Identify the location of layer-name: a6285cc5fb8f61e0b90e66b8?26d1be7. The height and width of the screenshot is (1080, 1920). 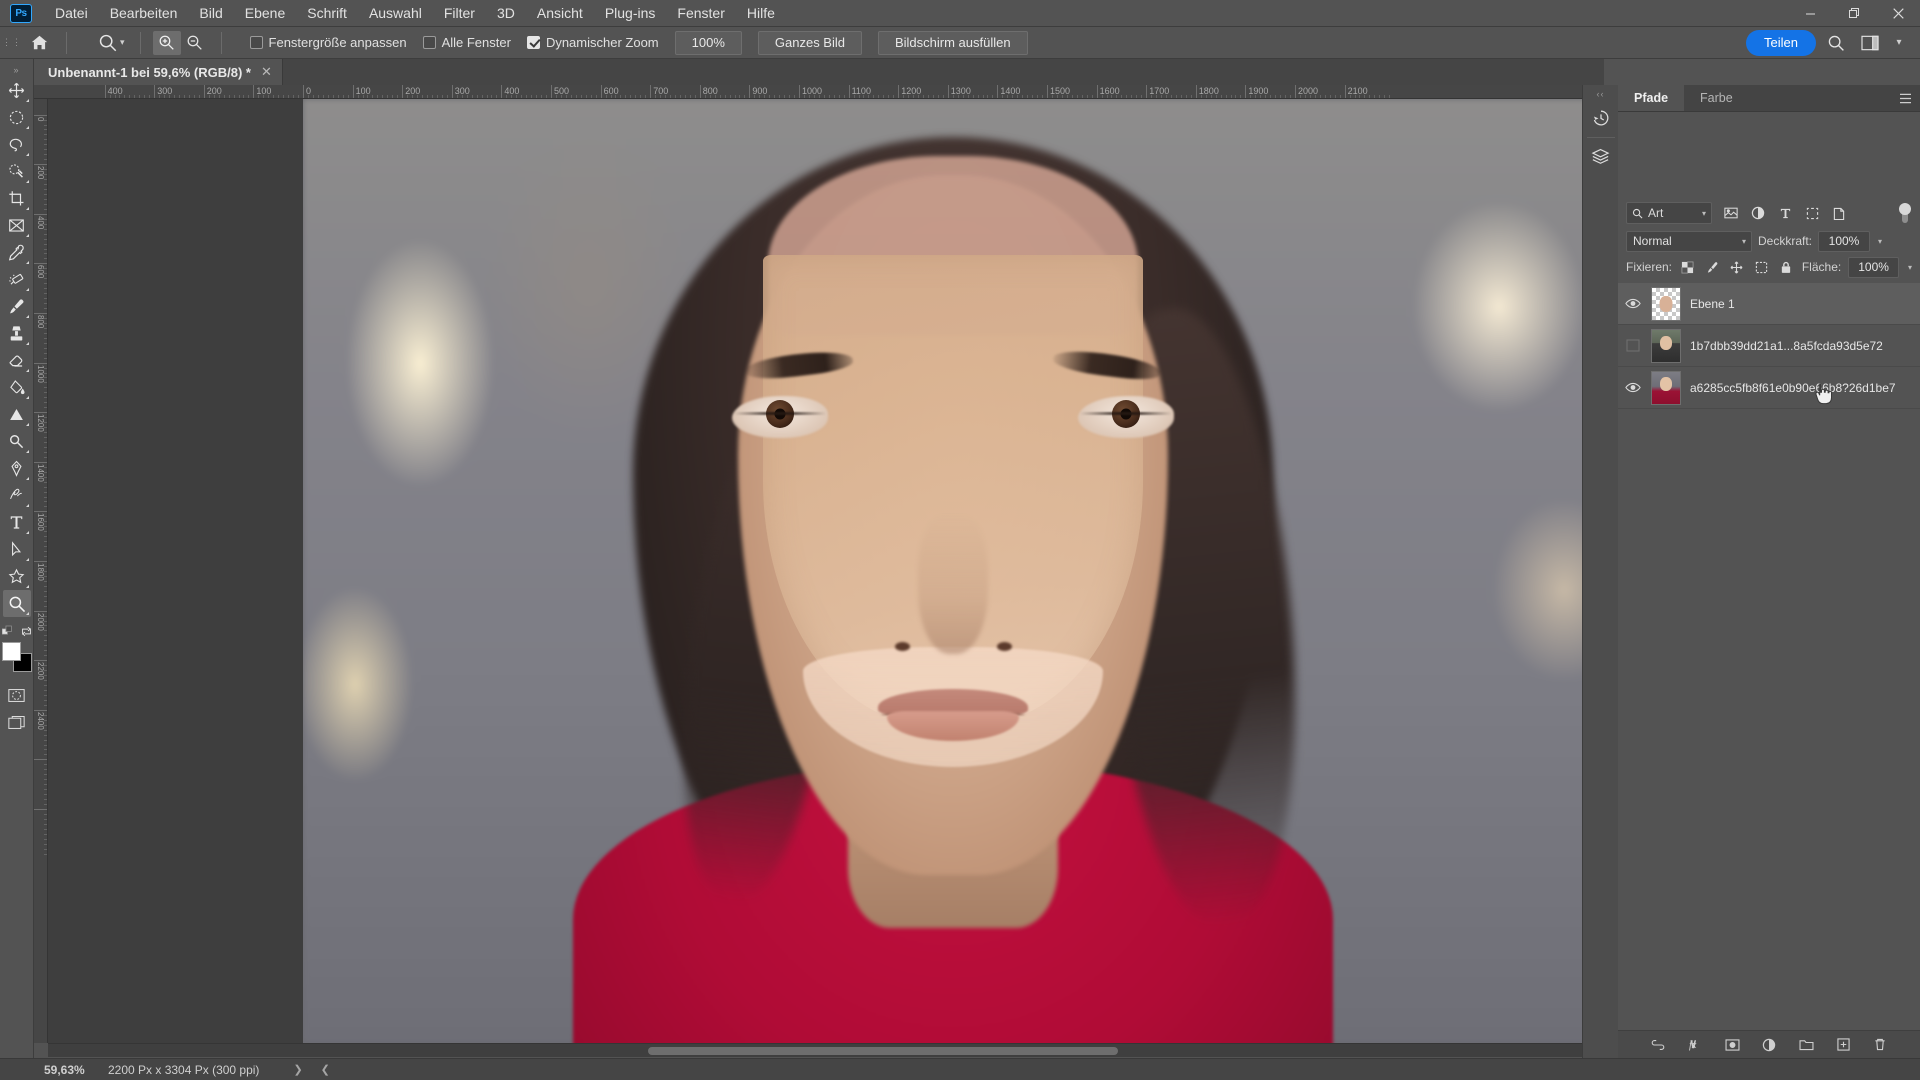
(1790, 388).